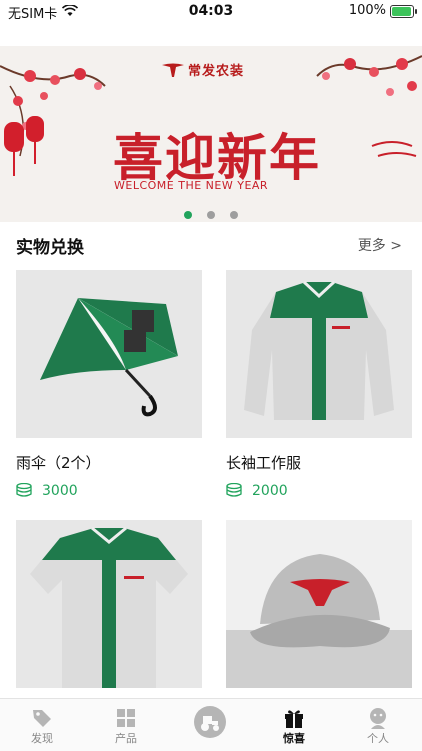 Image resolution: width=422 pixels, height=751 pixels. What do you see at coordinates (319, 350) in the screenshot?
I see `jacket-image` at bounding box center [319, 350].